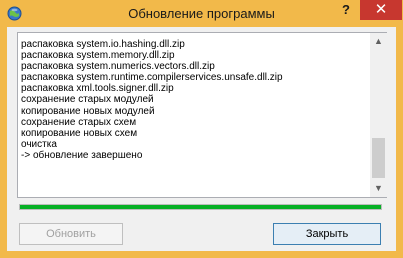  I want to click on scroll-down-arrow-icon: ▼, so click(378, 188).